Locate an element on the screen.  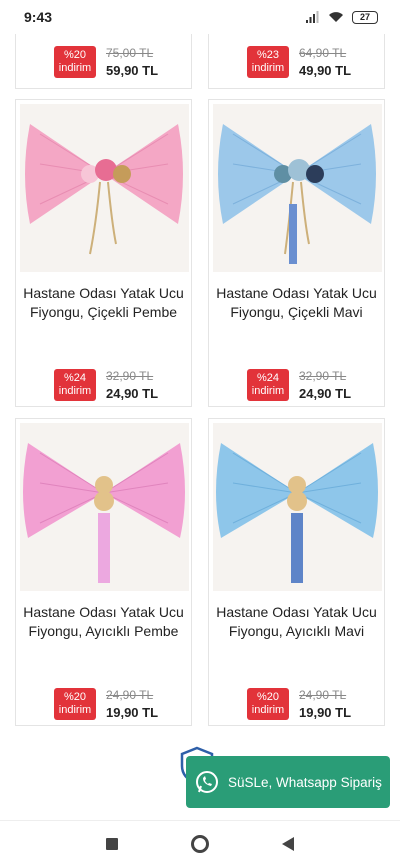
product-card-top-right: %23 indirim 64,90 TL 49,90 TL is located at coordinates (296, 61).